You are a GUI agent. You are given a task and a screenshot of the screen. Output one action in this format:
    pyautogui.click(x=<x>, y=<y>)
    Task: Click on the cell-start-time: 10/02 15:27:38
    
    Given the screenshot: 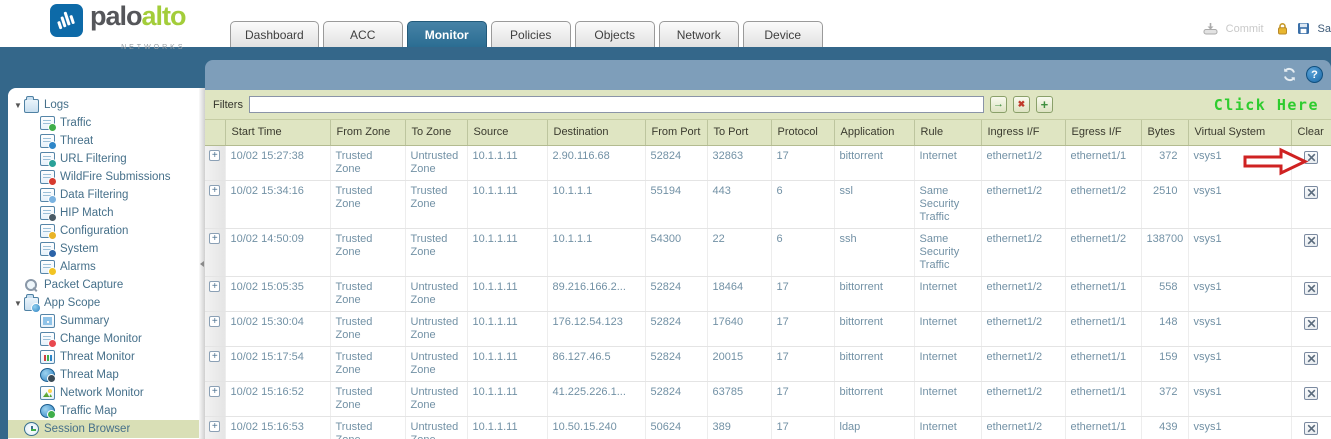 What is the action you would take?
    pyautogui.click(x=277, y=163)
    